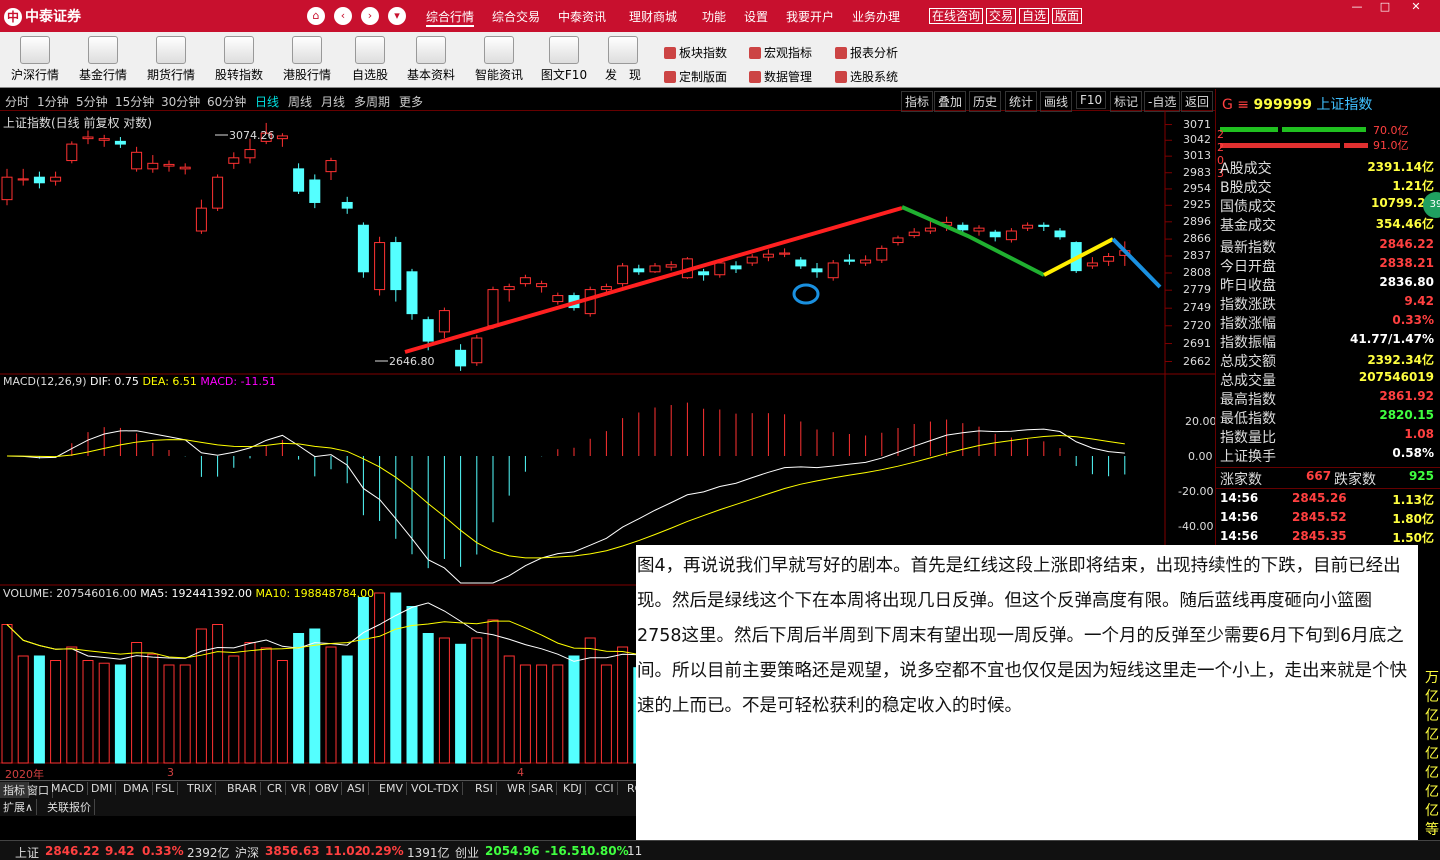  I want to click on custom-layout-link: 定制版面, so click(695, 76).